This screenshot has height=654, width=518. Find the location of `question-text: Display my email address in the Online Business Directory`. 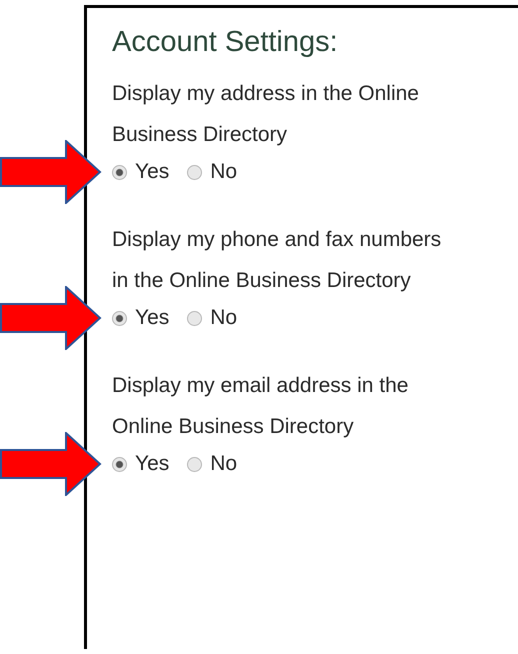

question-text: Display my email address in the Online Business Directory is located at coordinates (261, 406).